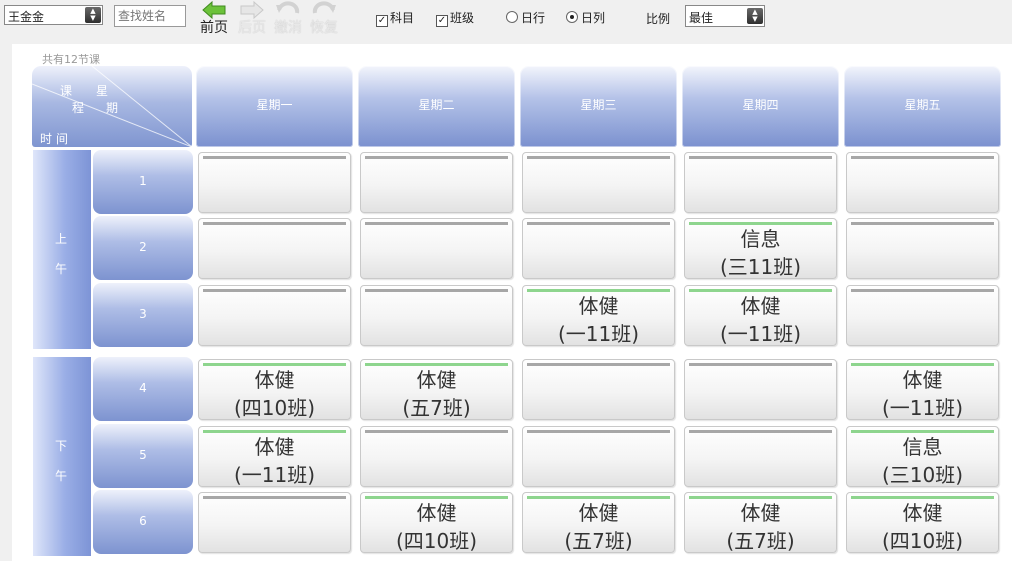 This screenshot has height=561, width=1012. What do you see at coordinates (462, 18) in the screenshot?
I see `class-checkbox-label: 班级` at bounding box center [462, 18].